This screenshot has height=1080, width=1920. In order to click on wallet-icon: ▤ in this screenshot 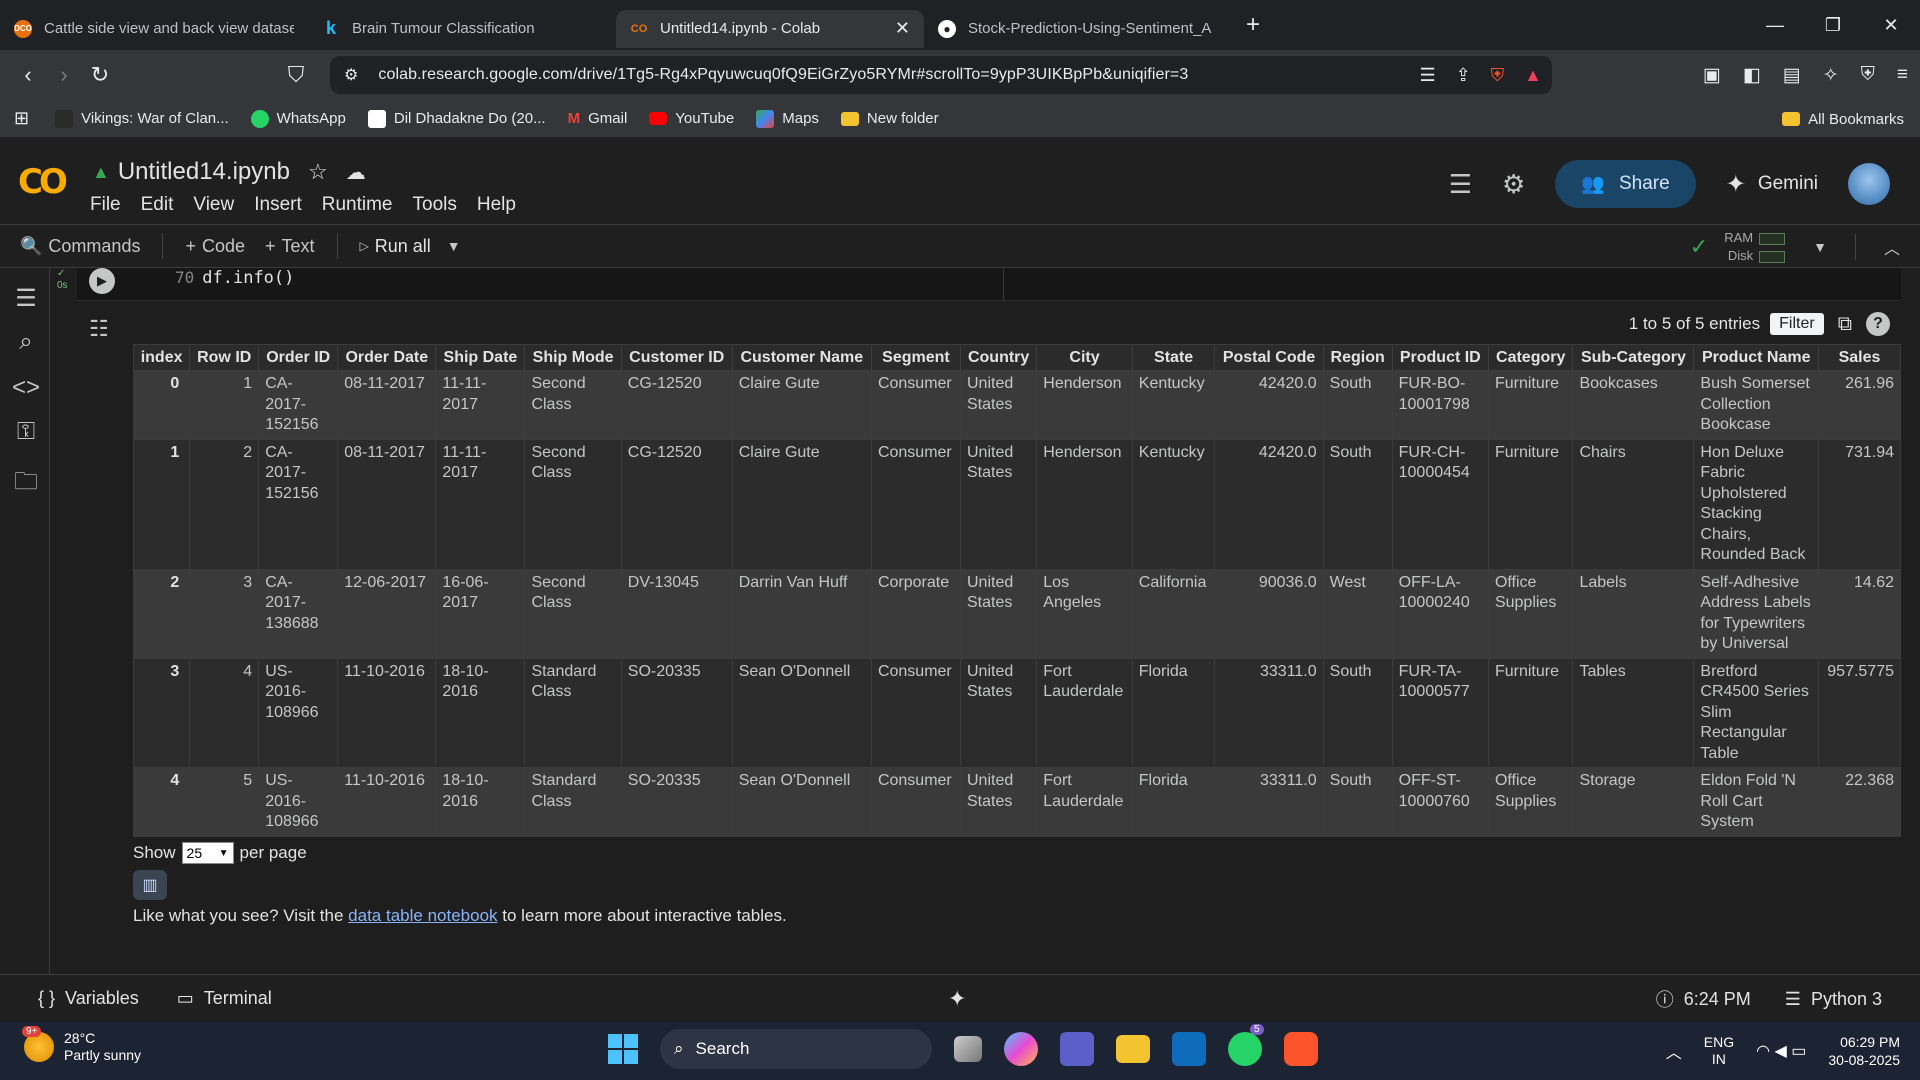, I will do `click(1792, 75)`.